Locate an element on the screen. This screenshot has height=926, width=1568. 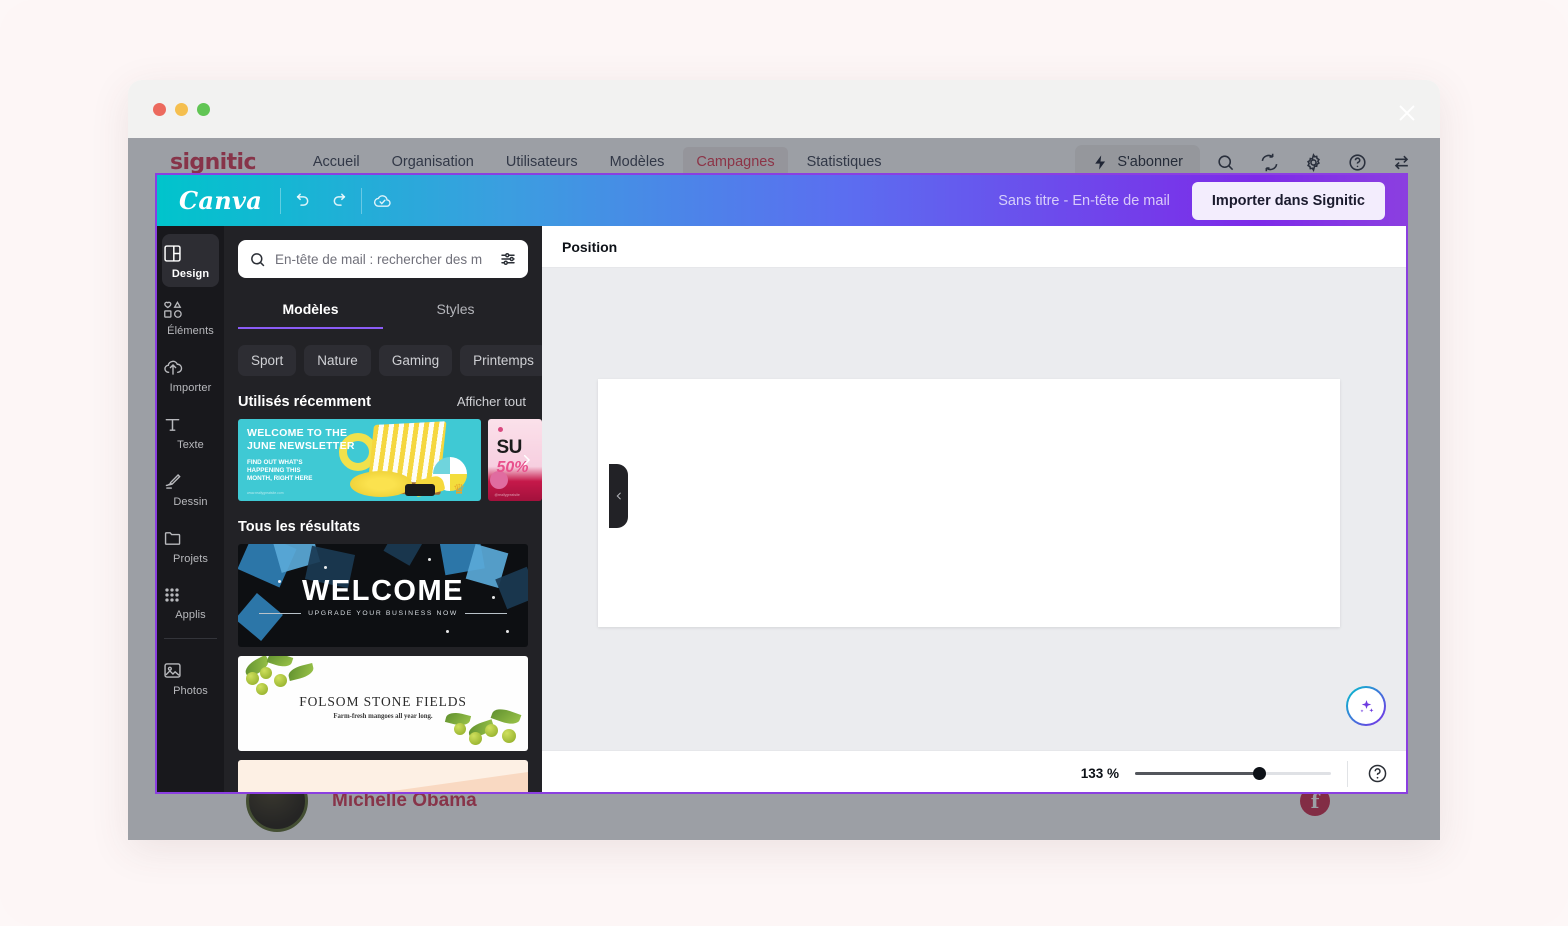
sidebar-item-photos: Photos is located at coordinates (190, 677).